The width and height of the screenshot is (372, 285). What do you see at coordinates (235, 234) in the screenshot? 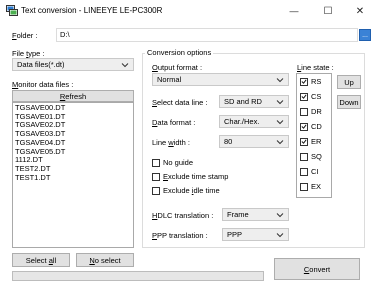
I see `ppp-translation-value: PPP` at bounding box center [235, 234].